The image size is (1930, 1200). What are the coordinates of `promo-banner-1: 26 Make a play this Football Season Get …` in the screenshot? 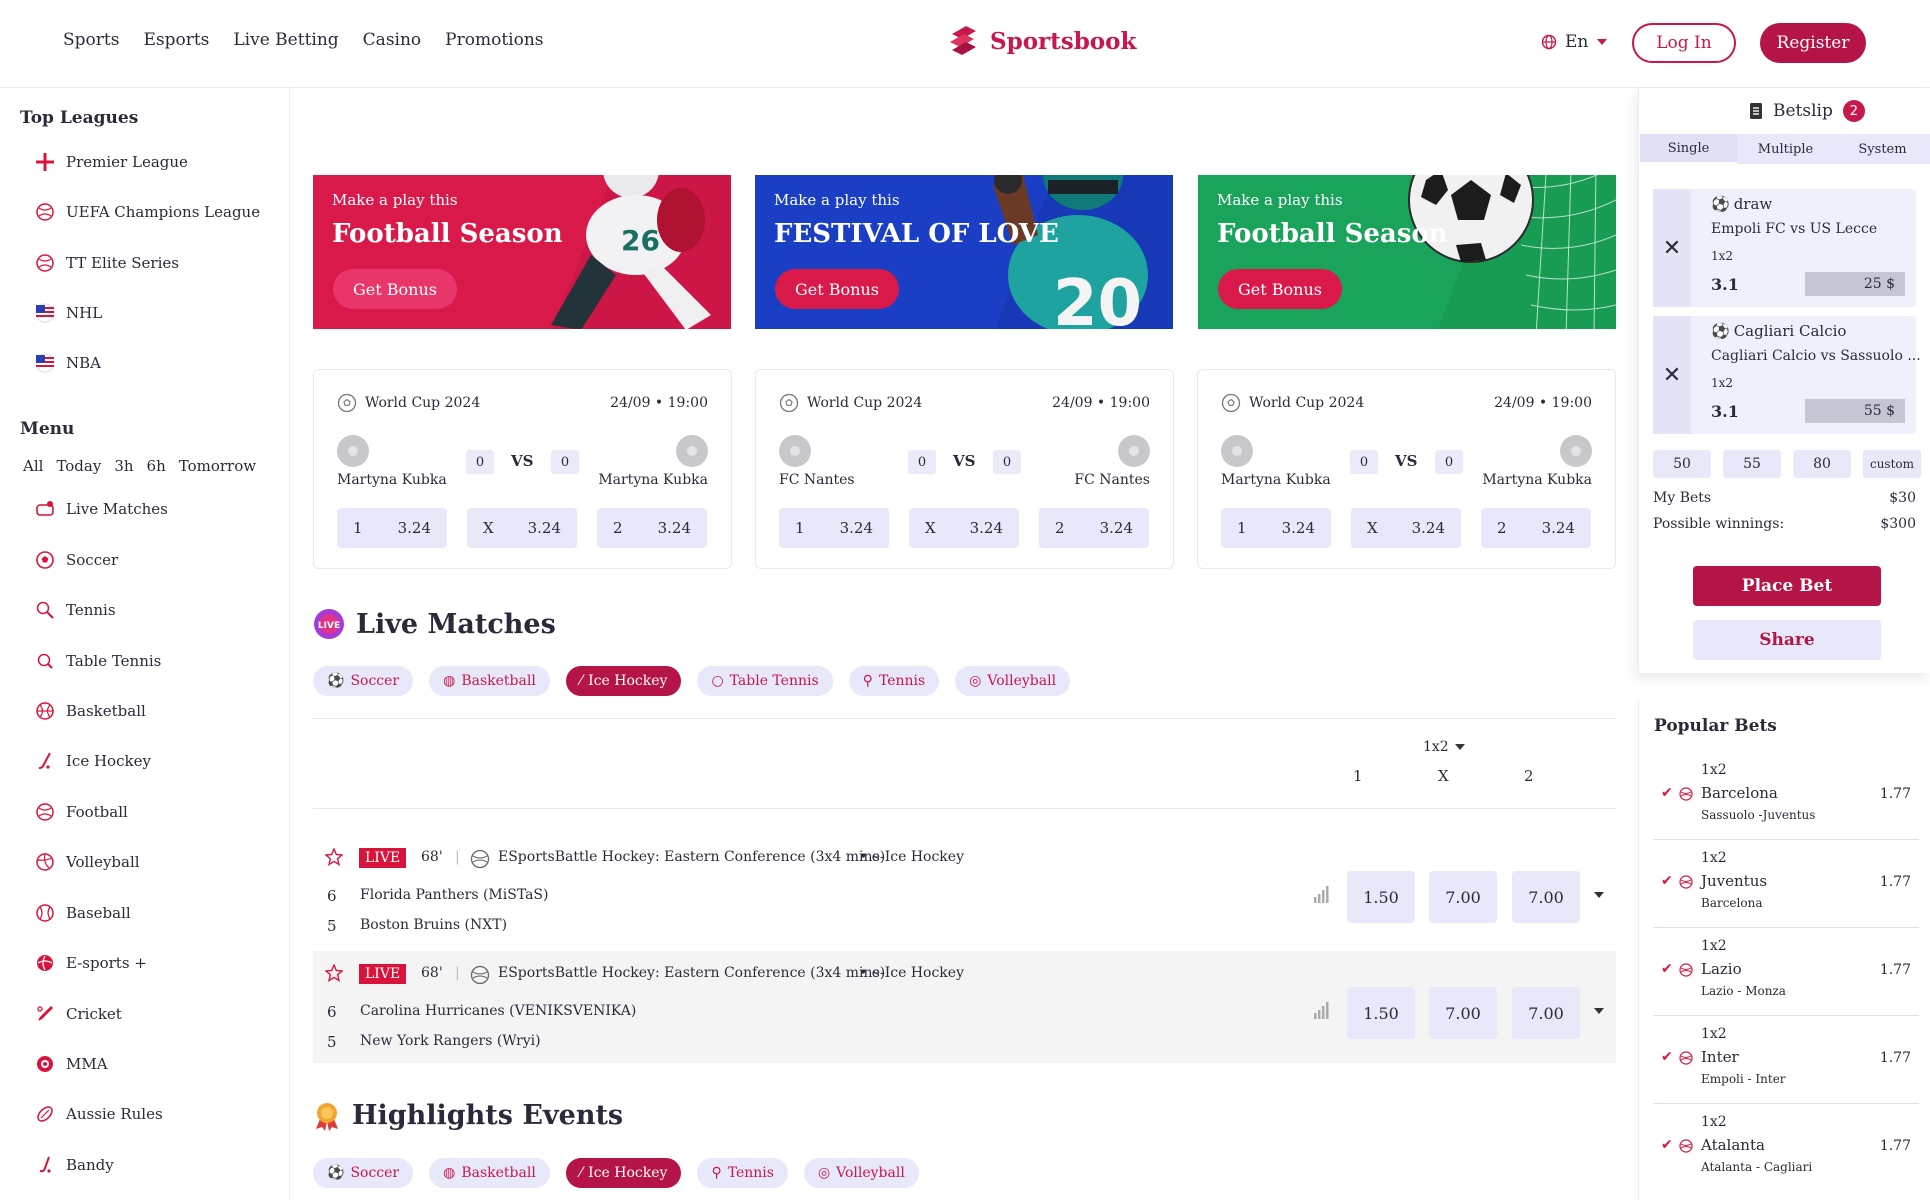 It's located at (522, 252).